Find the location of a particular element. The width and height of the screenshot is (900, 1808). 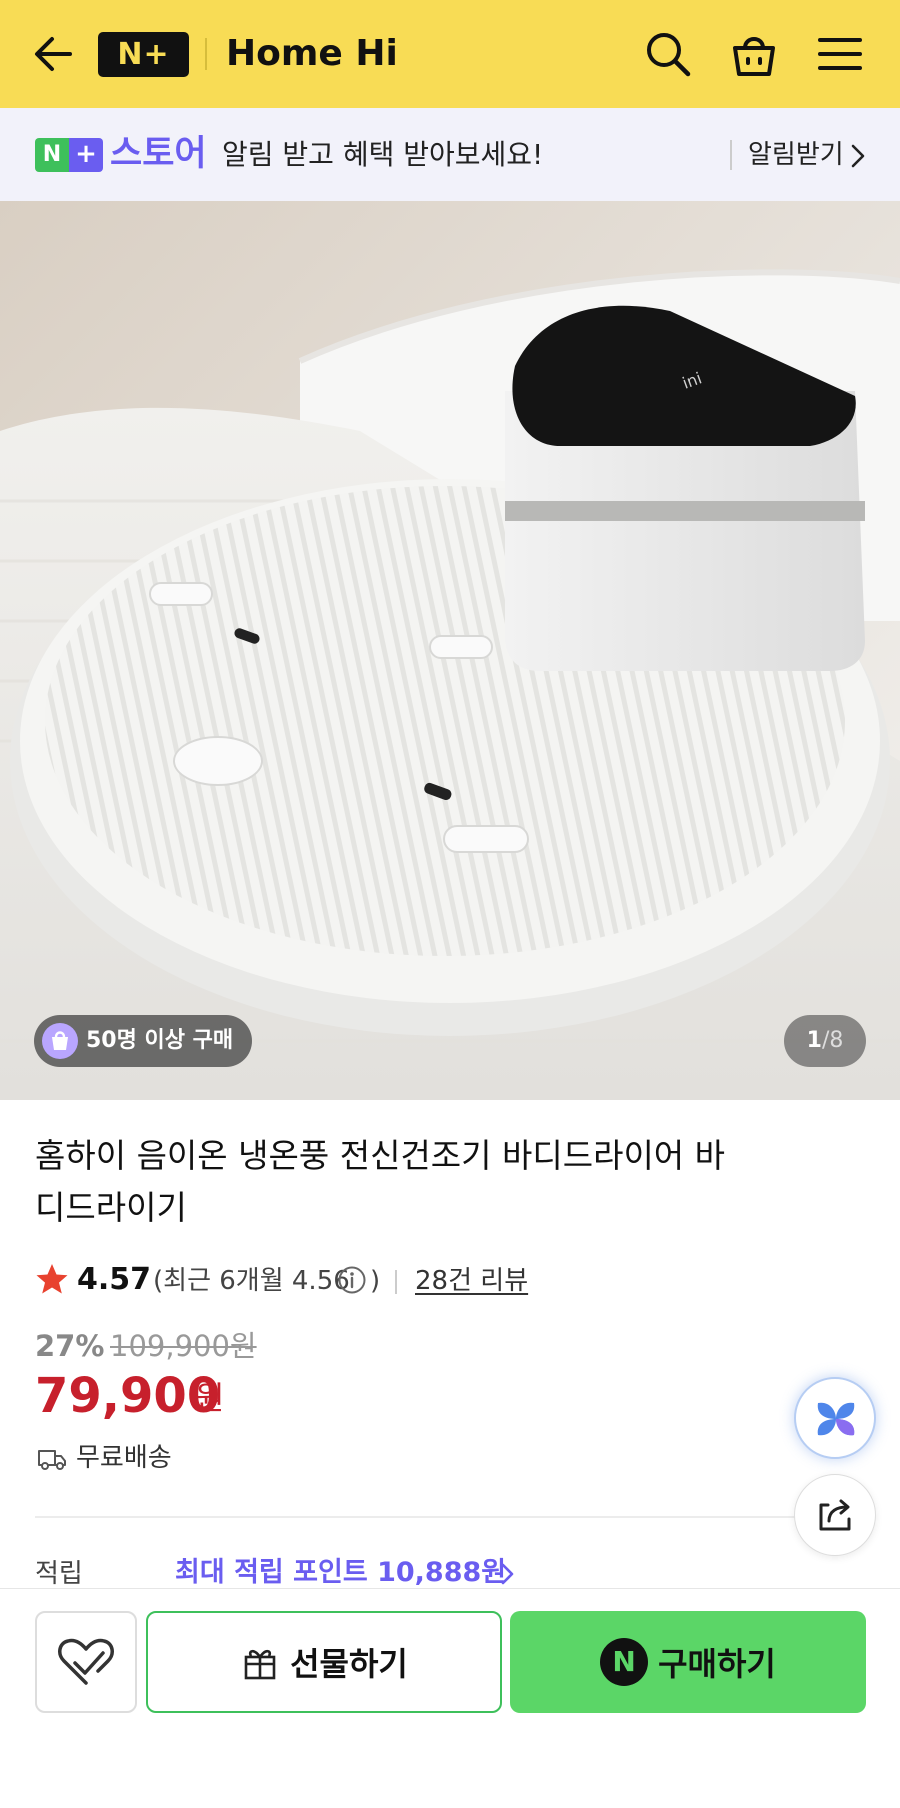

star-icon is located at coordinates (52, 1279).